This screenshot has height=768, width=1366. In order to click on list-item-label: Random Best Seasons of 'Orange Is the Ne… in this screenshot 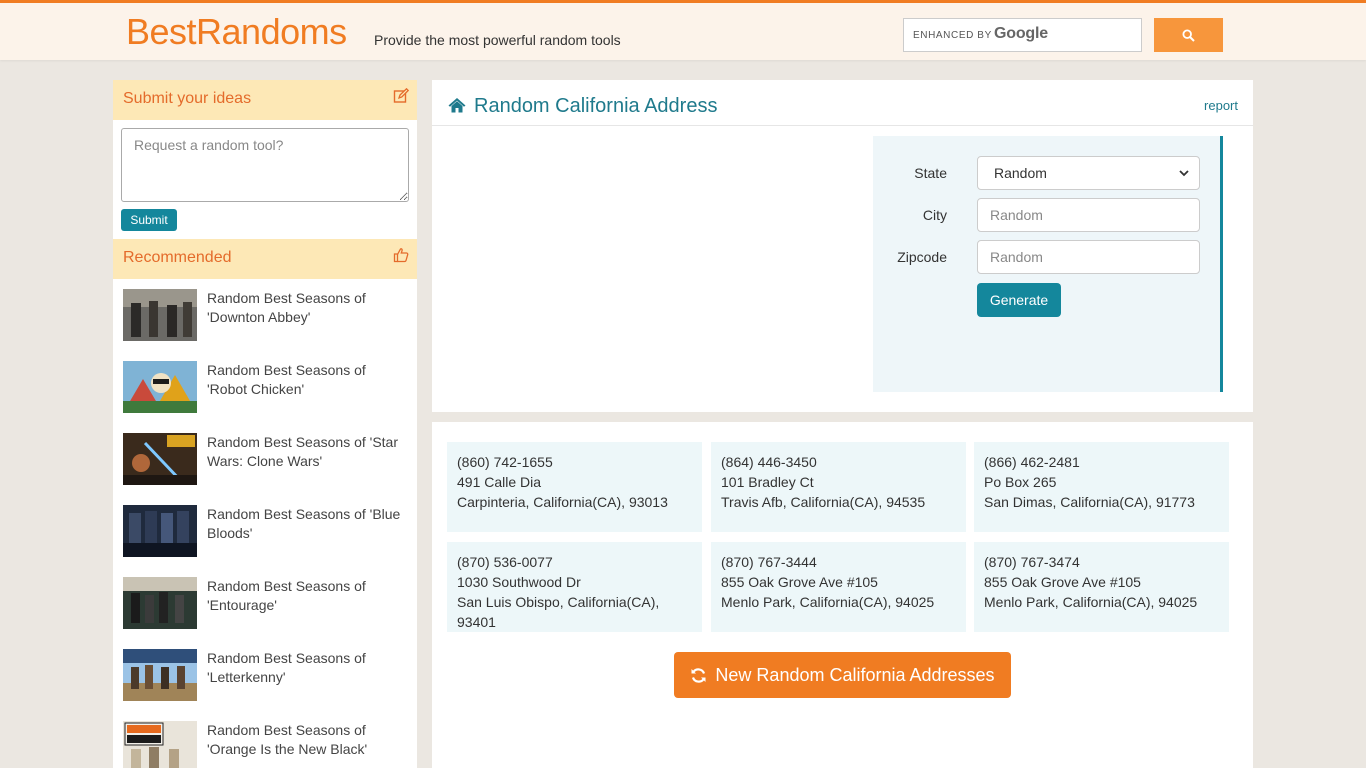, I will do `click(287, 739)`.